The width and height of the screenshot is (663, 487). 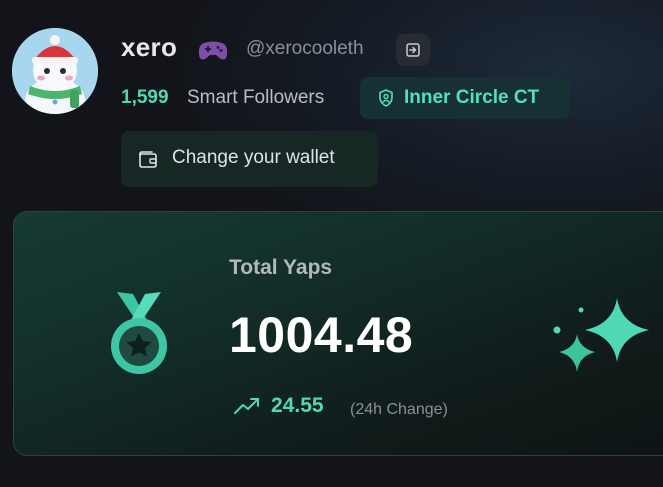 What do you see at coordinates (297, 405) in the screenshot?
I see `change-value: 24.55` at bounding box center [297, 405].